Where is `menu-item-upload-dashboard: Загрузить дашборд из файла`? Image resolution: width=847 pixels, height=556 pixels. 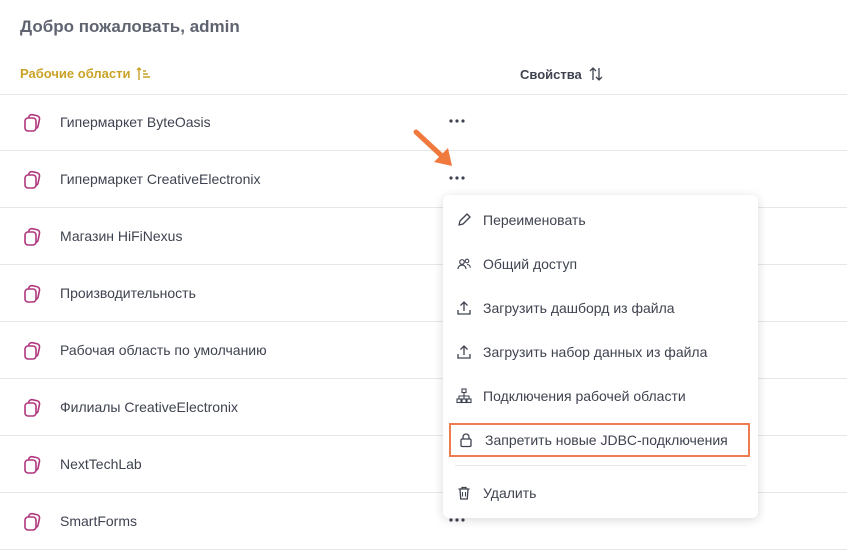 menu-item-upload-dashboard: Загрузить дашборд из файла is located at coordinates (600, 308).